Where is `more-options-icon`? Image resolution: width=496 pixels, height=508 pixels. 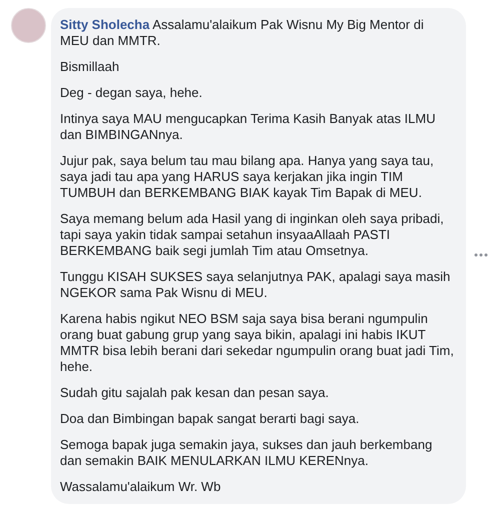 more-options-icon is located at coordinates (481, 255).